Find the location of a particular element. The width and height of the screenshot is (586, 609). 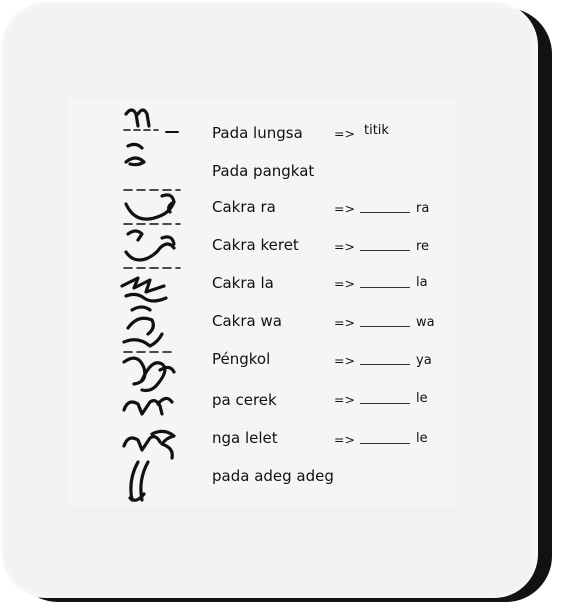

javanese-glyph-column is located at coordinates (150, 305).